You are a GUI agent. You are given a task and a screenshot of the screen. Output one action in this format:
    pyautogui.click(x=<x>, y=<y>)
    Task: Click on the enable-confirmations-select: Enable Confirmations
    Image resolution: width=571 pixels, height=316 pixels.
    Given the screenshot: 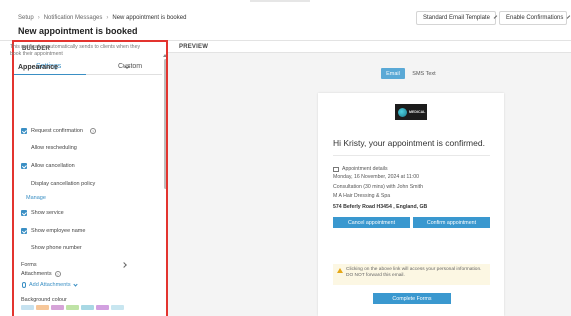 What is the action you would take?
    pyautogui.click(x=535, y=18)
    